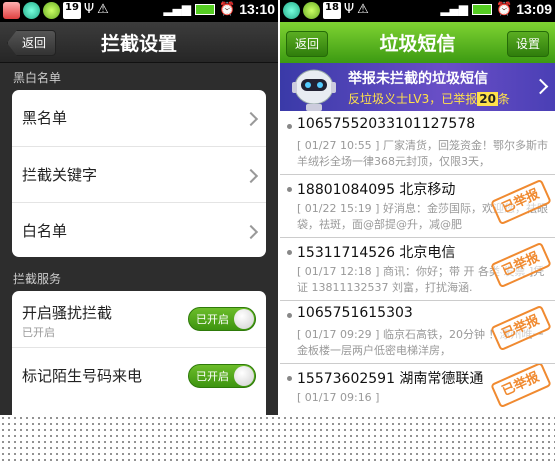  I want to click on status-bar: 18 Ψ ⚠ ▂▄▆ ⏰ 13:09, so click(417, 11).